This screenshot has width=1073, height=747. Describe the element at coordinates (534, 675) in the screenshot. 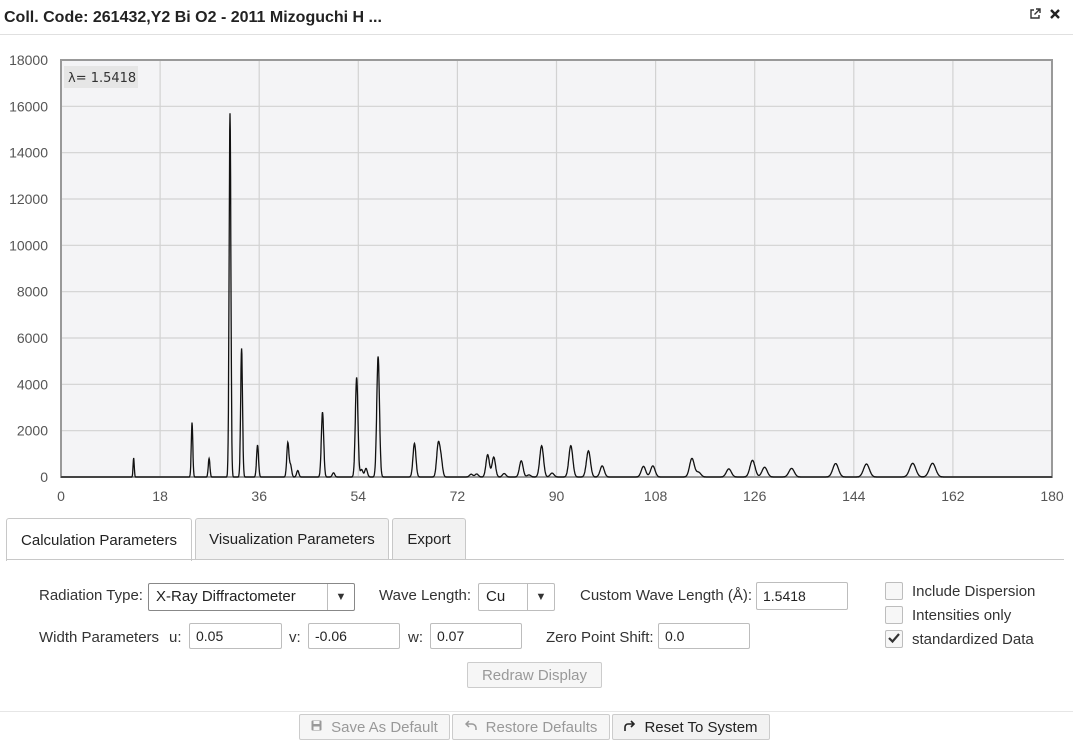

I see `redraw-display-button: Redraw Display` at that location.